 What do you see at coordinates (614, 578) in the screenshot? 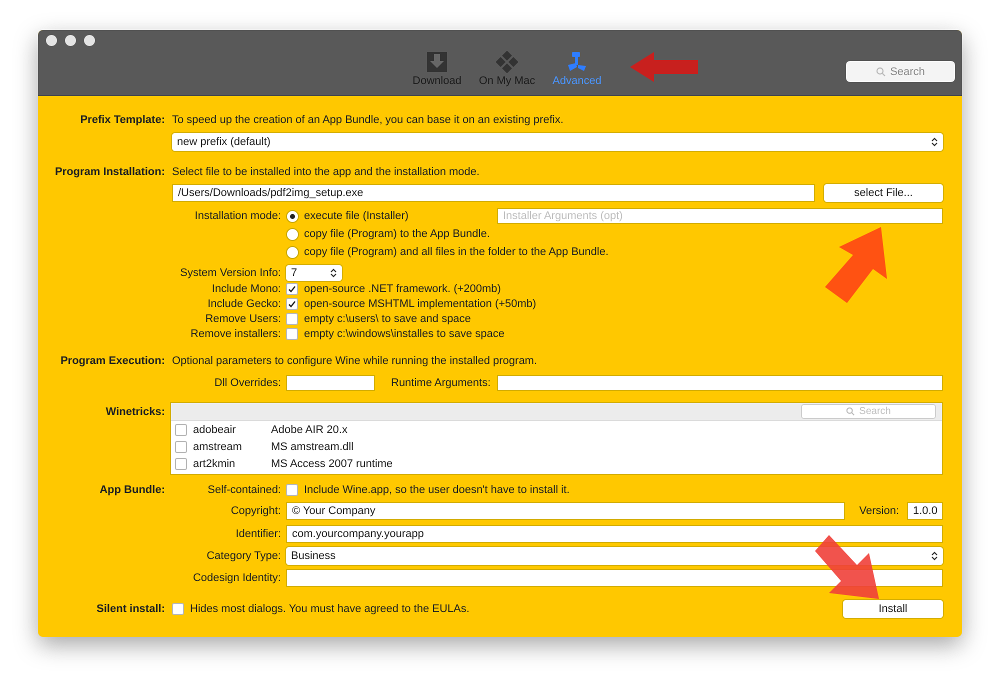
I see `codesign-identity-field` at bounding box center [614, 578].